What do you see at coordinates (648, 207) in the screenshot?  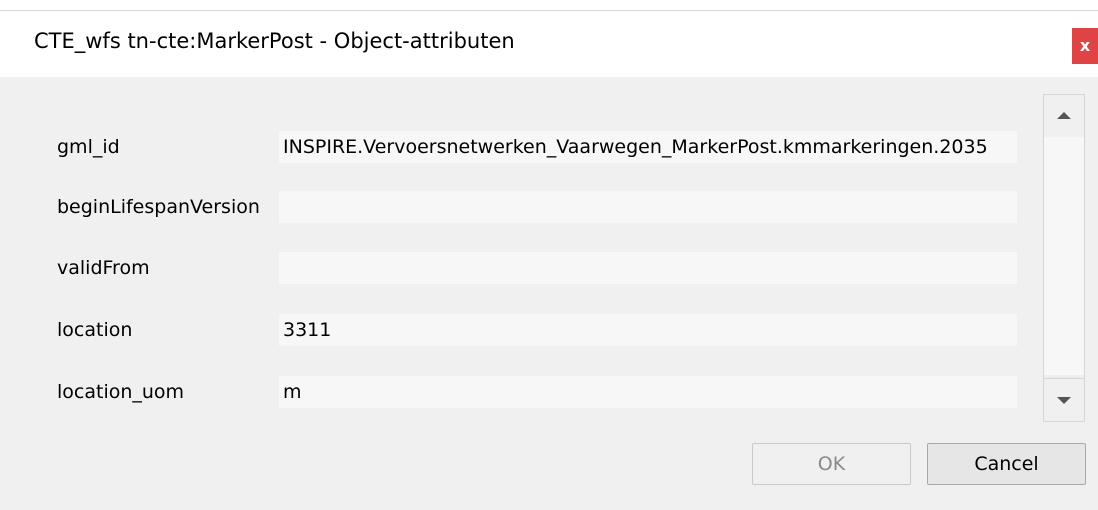 I see `begin-lifespan-version-field` at bounding box center [648, 207].